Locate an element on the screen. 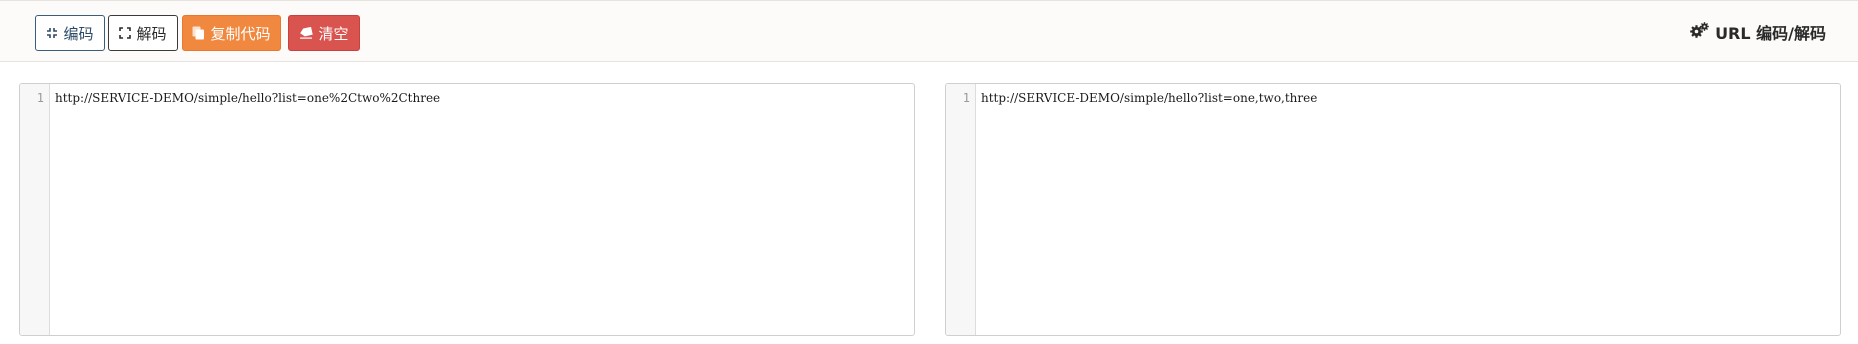 This screenshot has width=1858, height=344. clear-button: 清空 is located at coordinates (324, 33).